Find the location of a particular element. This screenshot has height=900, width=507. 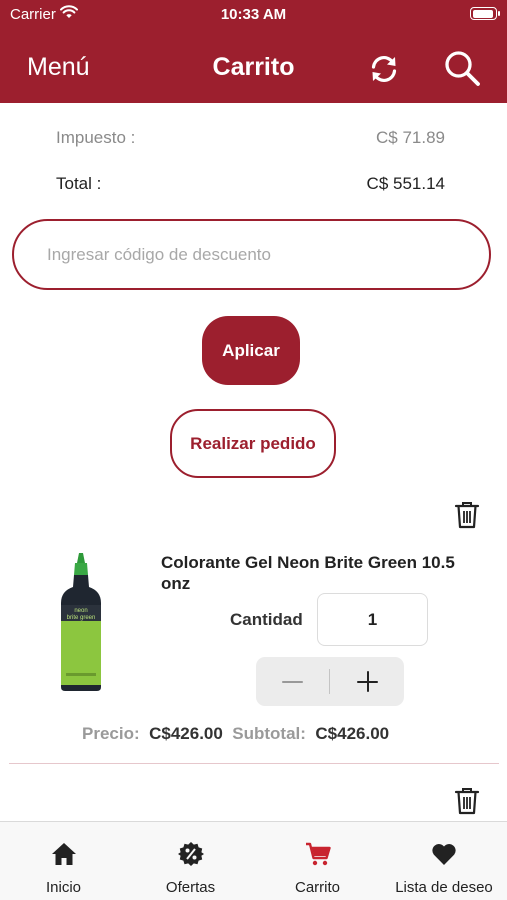

tab-label: Ofertas is located at coordinates (190, 887).